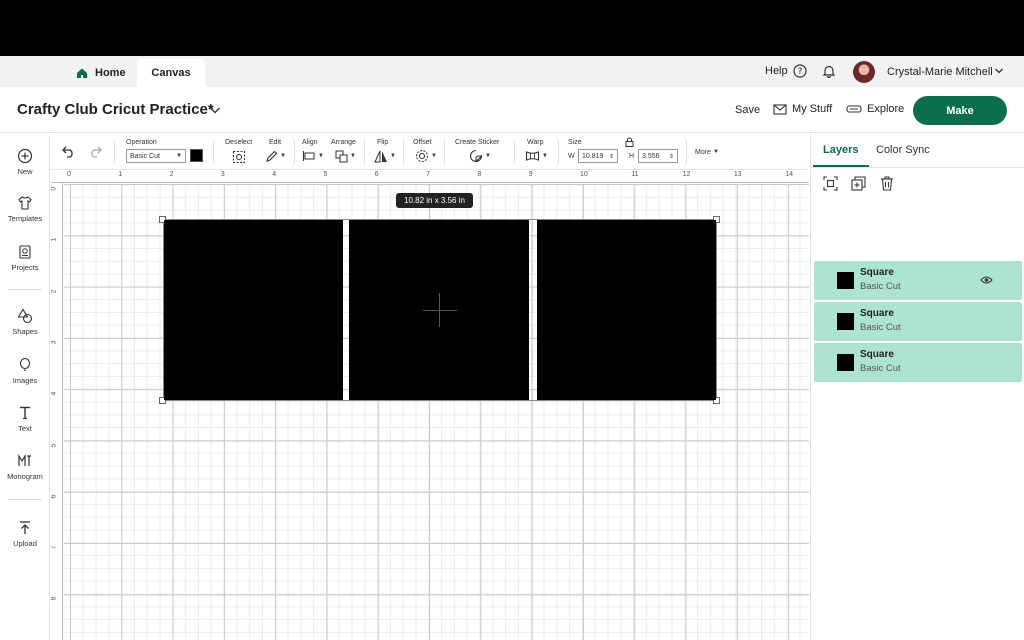  What do you see at coordinates (239, 157) in the screenshot?
I see `deselect-icon` at bounding box center [239, 157].